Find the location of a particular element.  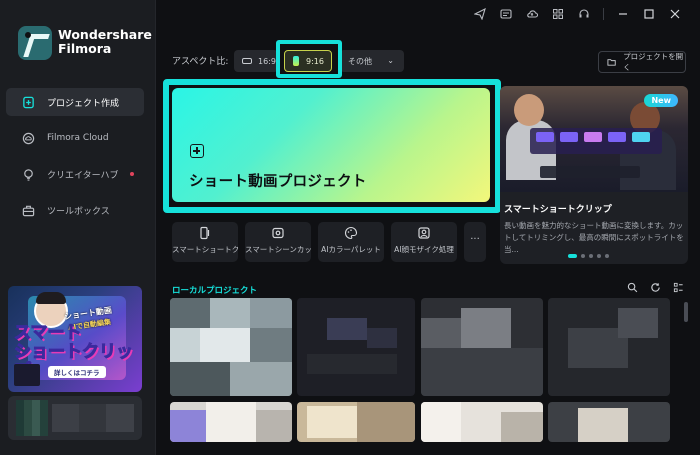

notification-dot is located at coordinates (132, 174).